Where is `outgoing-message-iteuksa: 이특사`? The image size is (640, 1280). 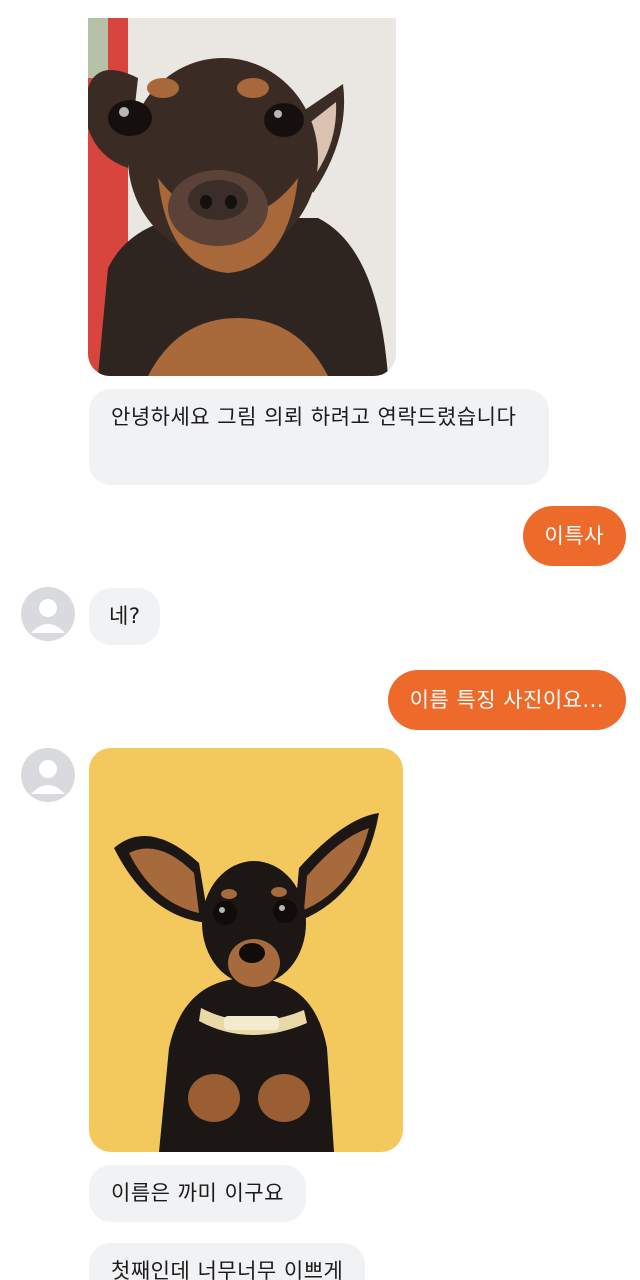
outgoing-message-iteuksa: 이특사 is located at coordinates (574, 536).